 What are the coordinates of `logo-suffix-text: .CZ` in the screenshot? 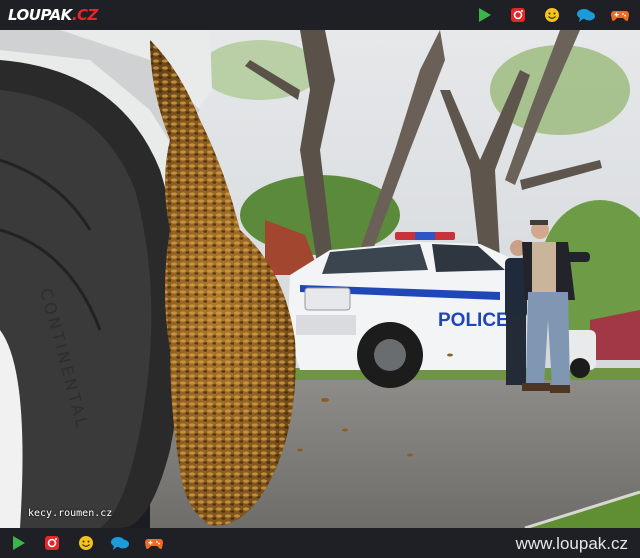 It's located at (85, 15).